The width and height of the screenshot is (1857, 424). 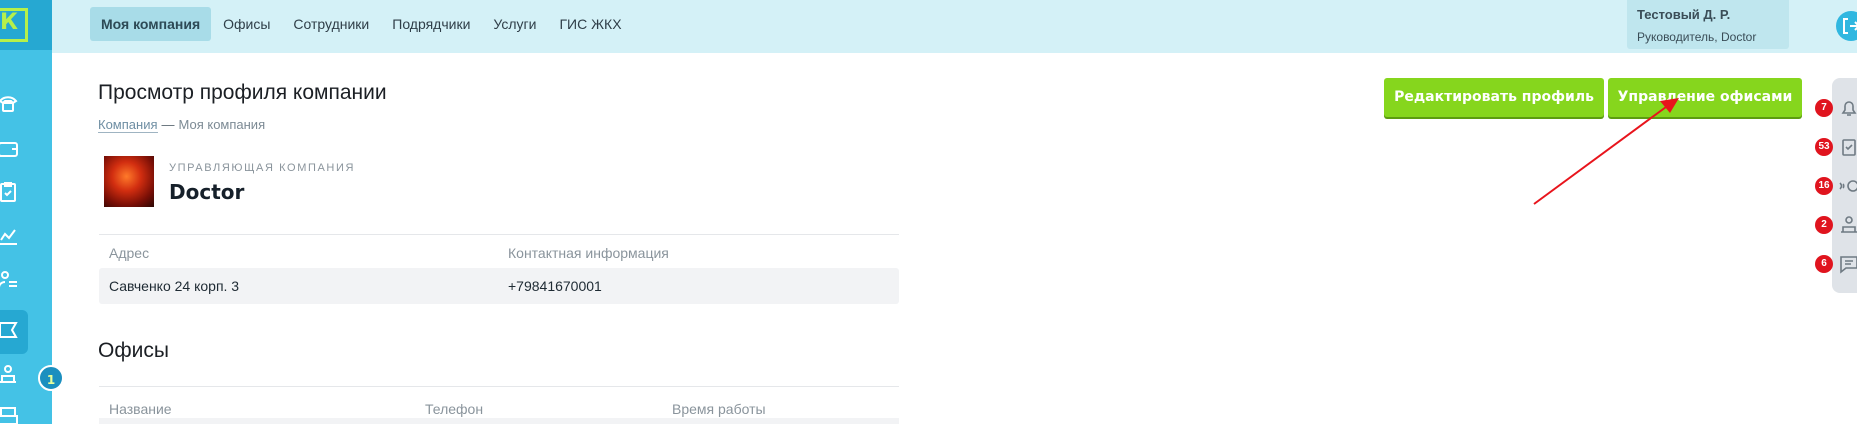 I want to click on header-name: Название, so click(x=140, y=409).